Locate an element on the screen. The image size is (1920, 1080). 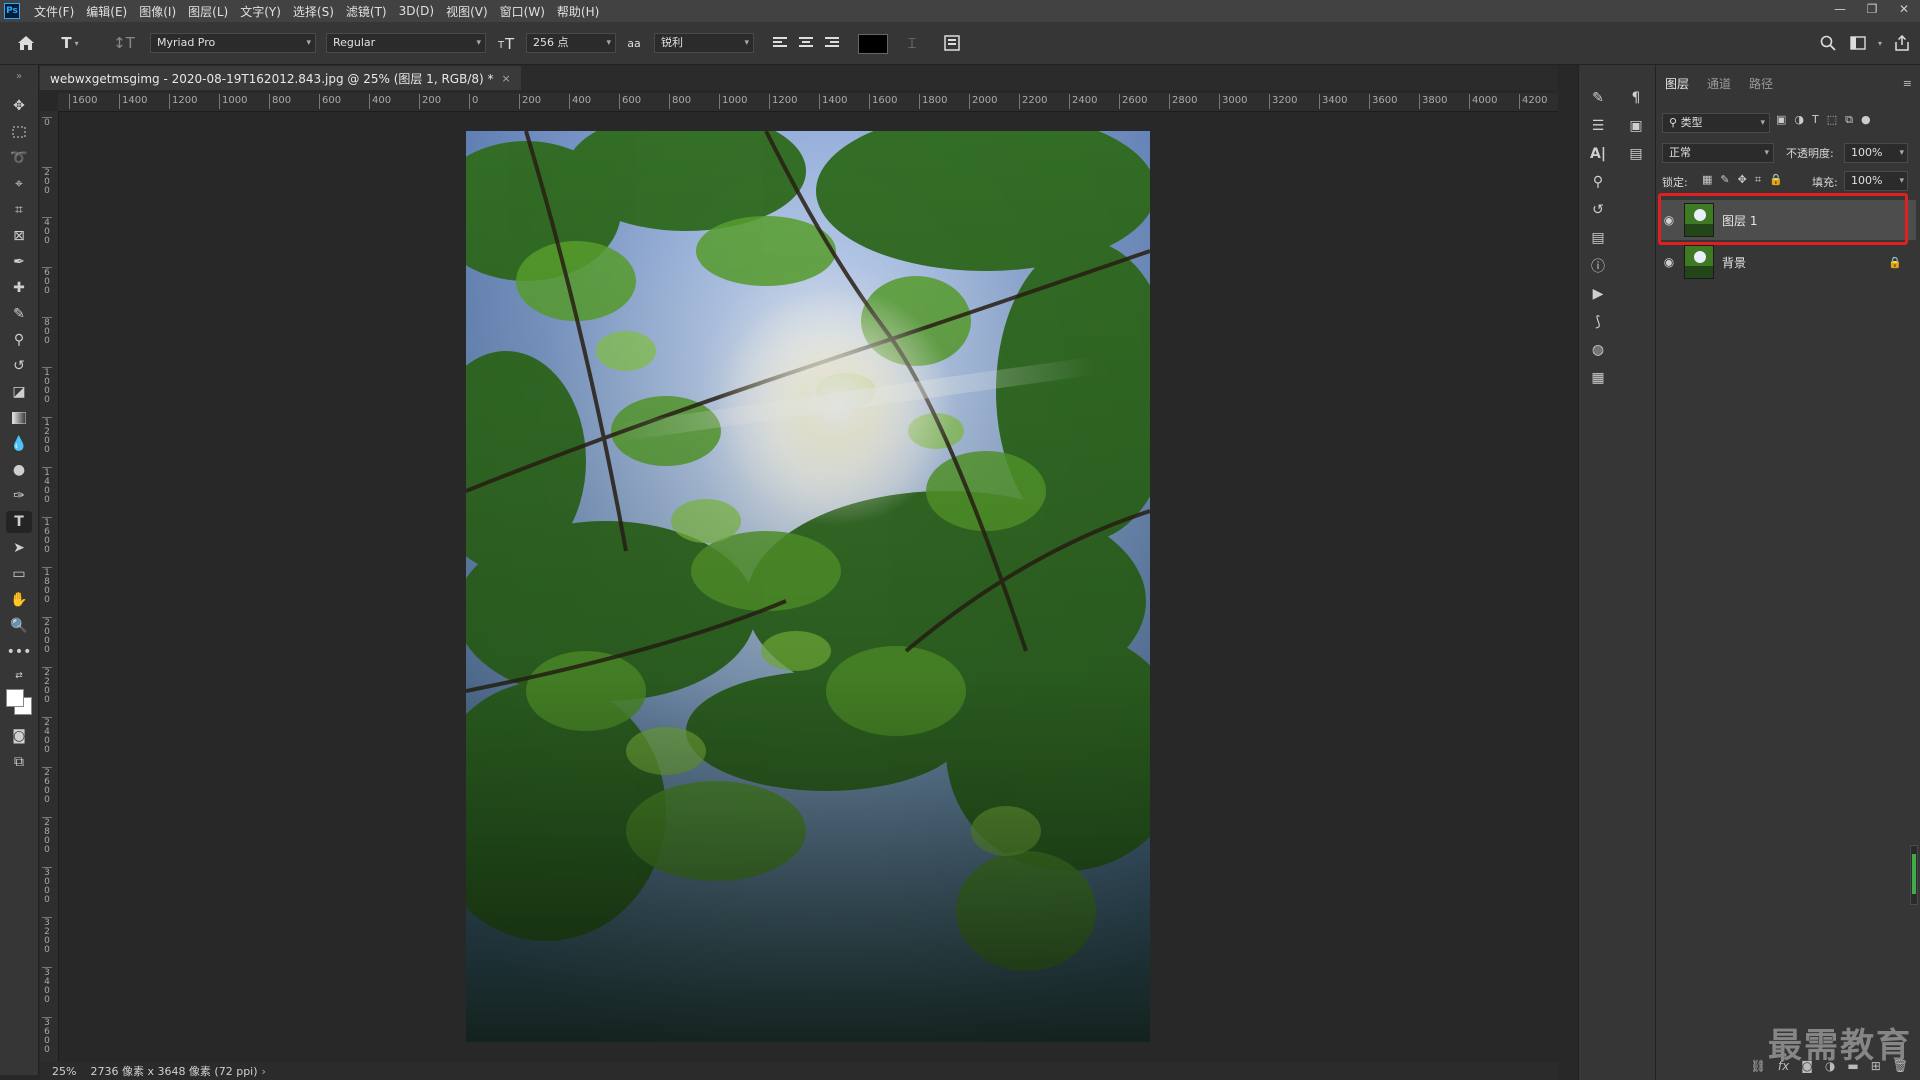
clone-stamp-tool-icon: ⚲ is located at coordinates (19, 340).